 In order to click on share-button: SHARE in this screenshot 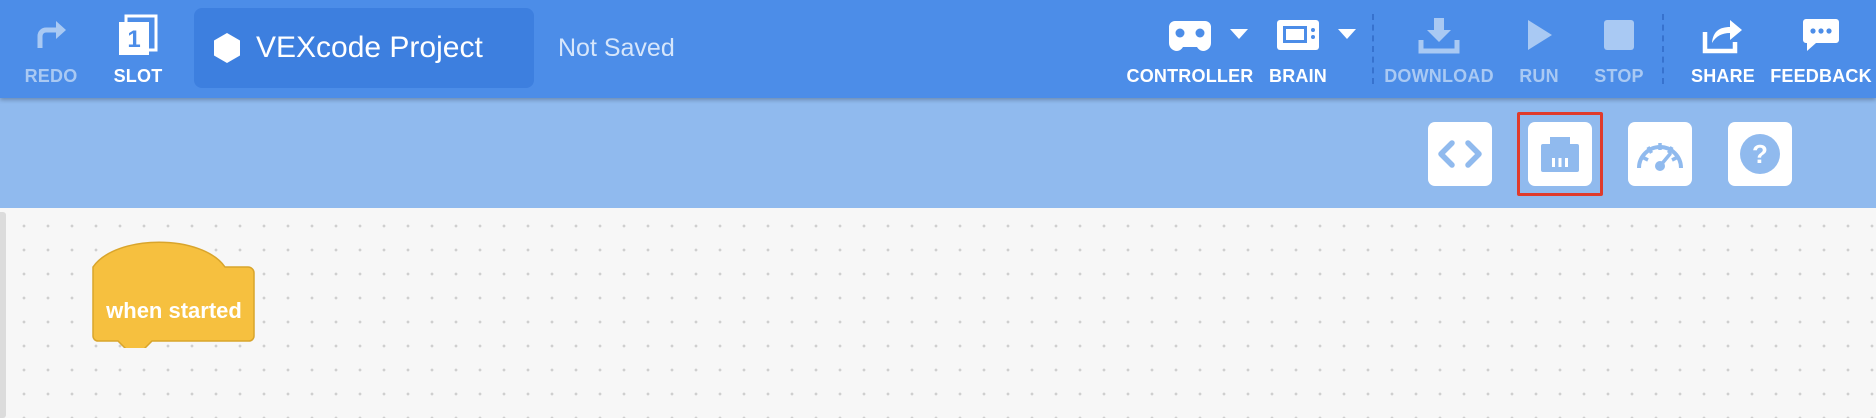, I will do `click(1723, 49)`.